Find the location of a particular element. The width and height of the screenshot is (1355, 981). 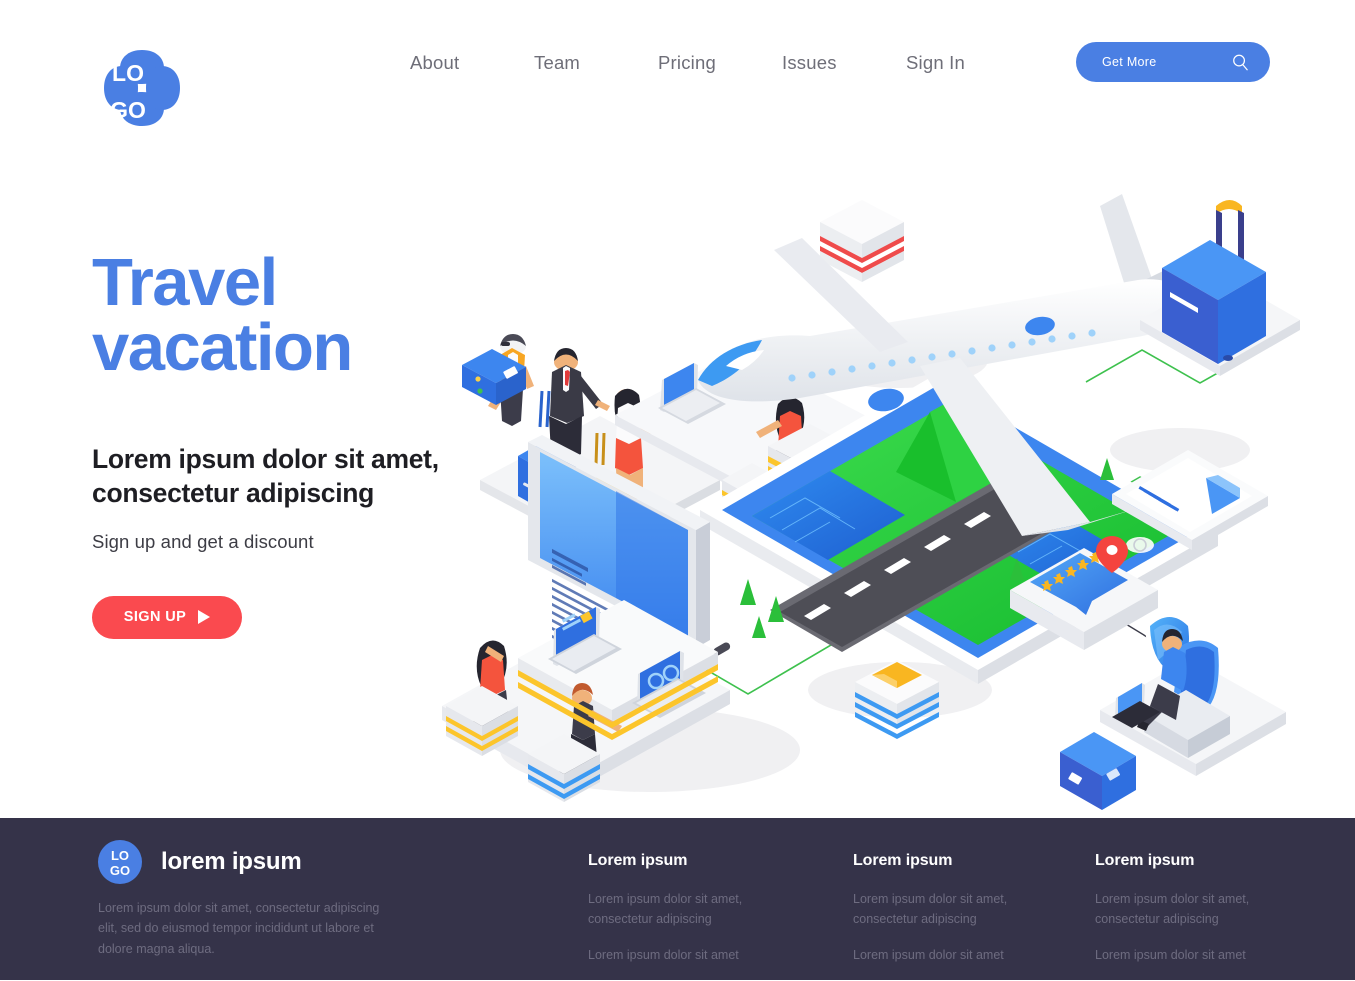

footer-brand: LO GO lorem ipsum is located at coordinates (200, 862).